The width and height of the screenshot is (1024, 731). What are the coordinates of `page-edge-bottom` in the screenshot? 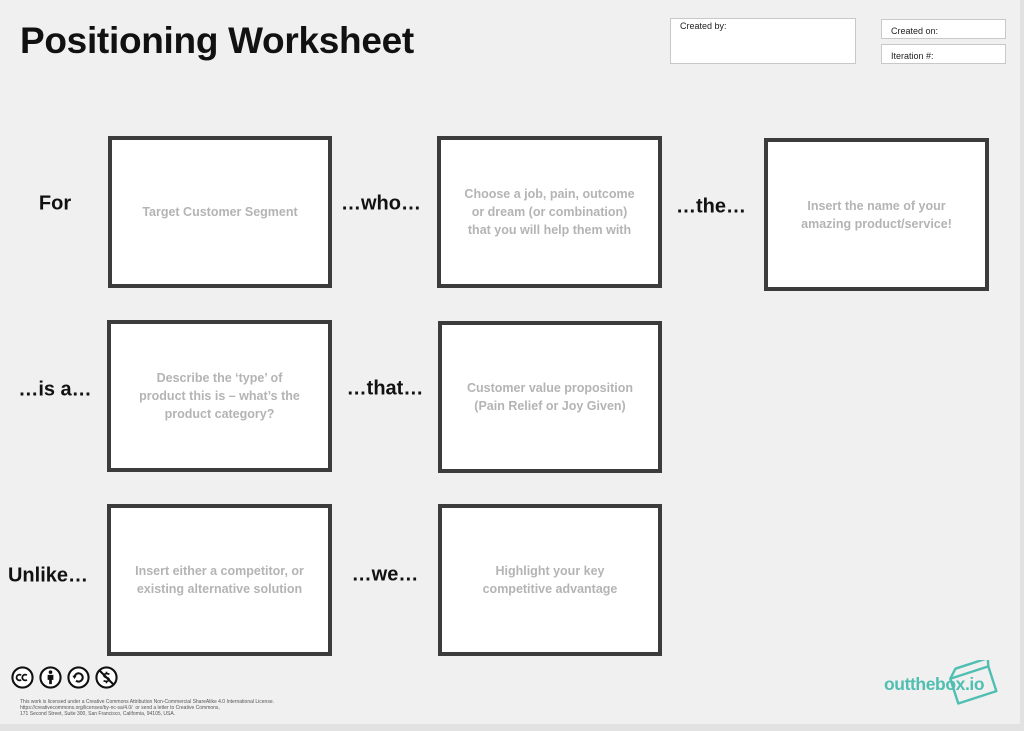 It's located at (512, 727).